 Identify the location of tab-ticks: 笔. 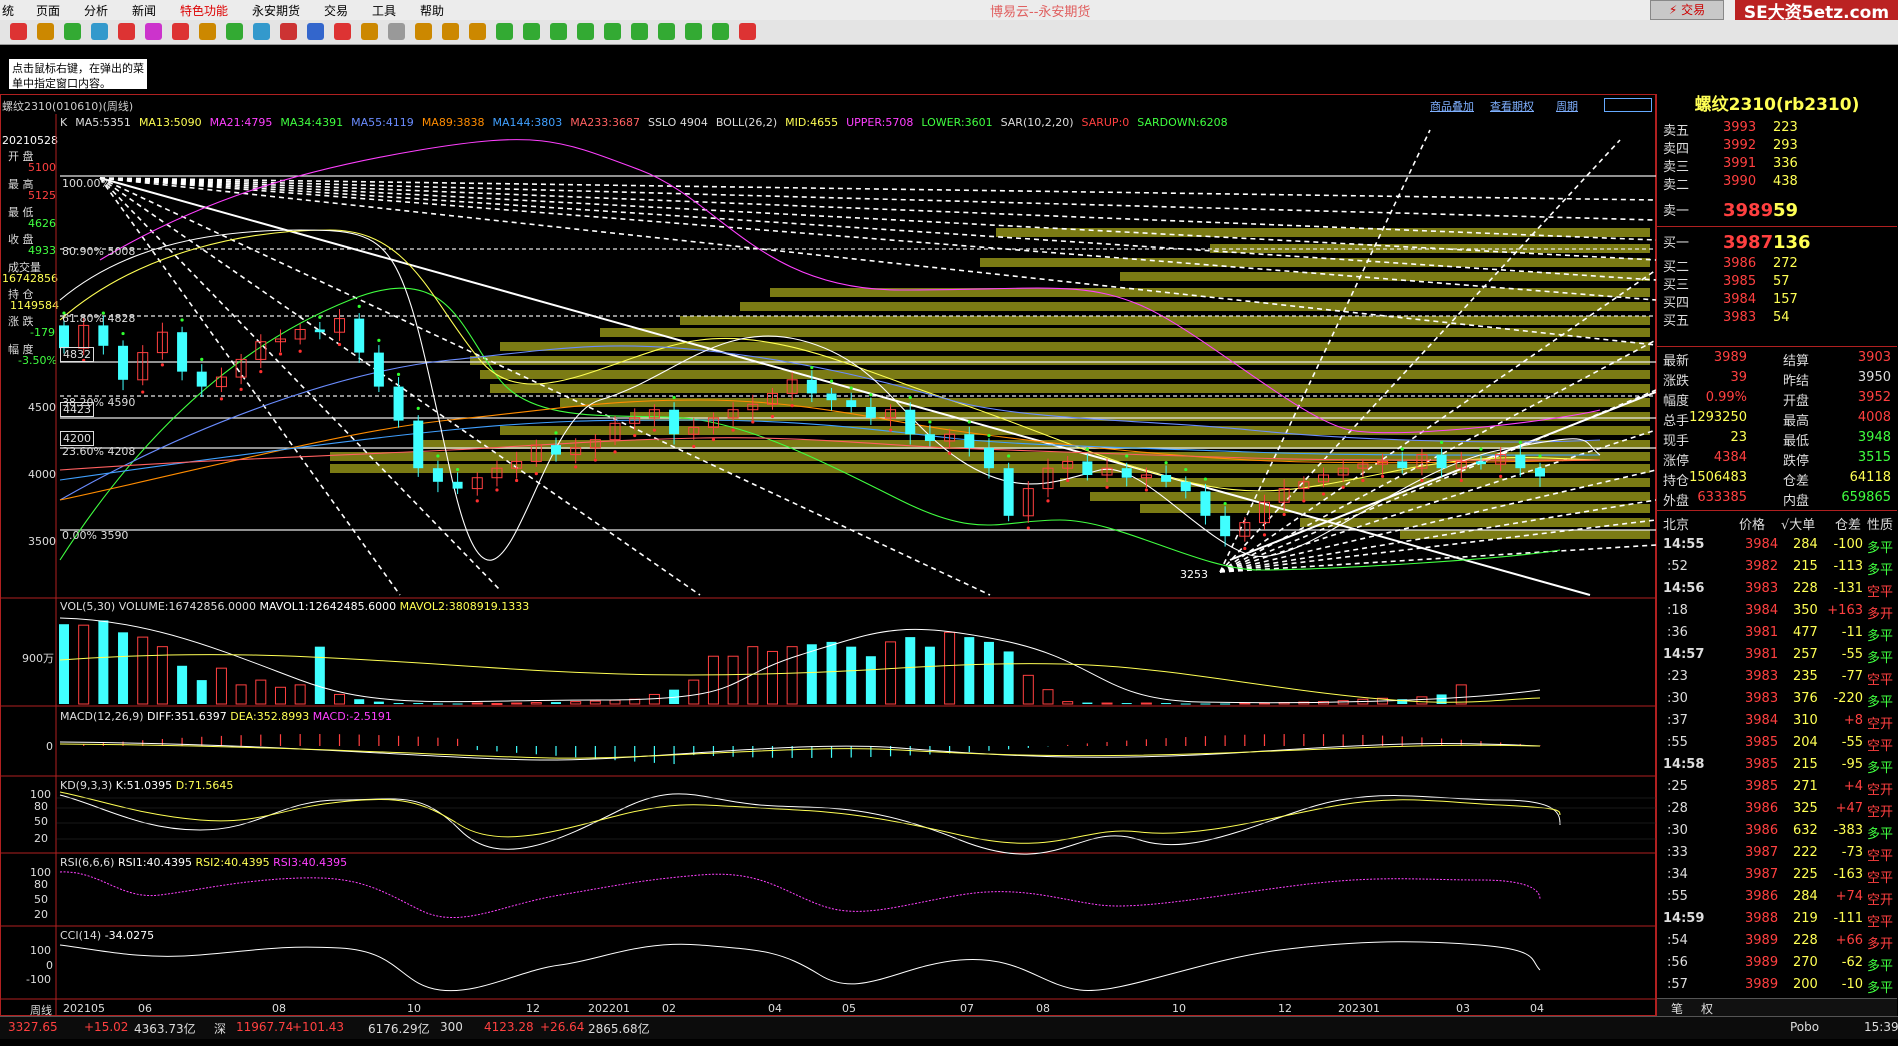
(1677, 1008).